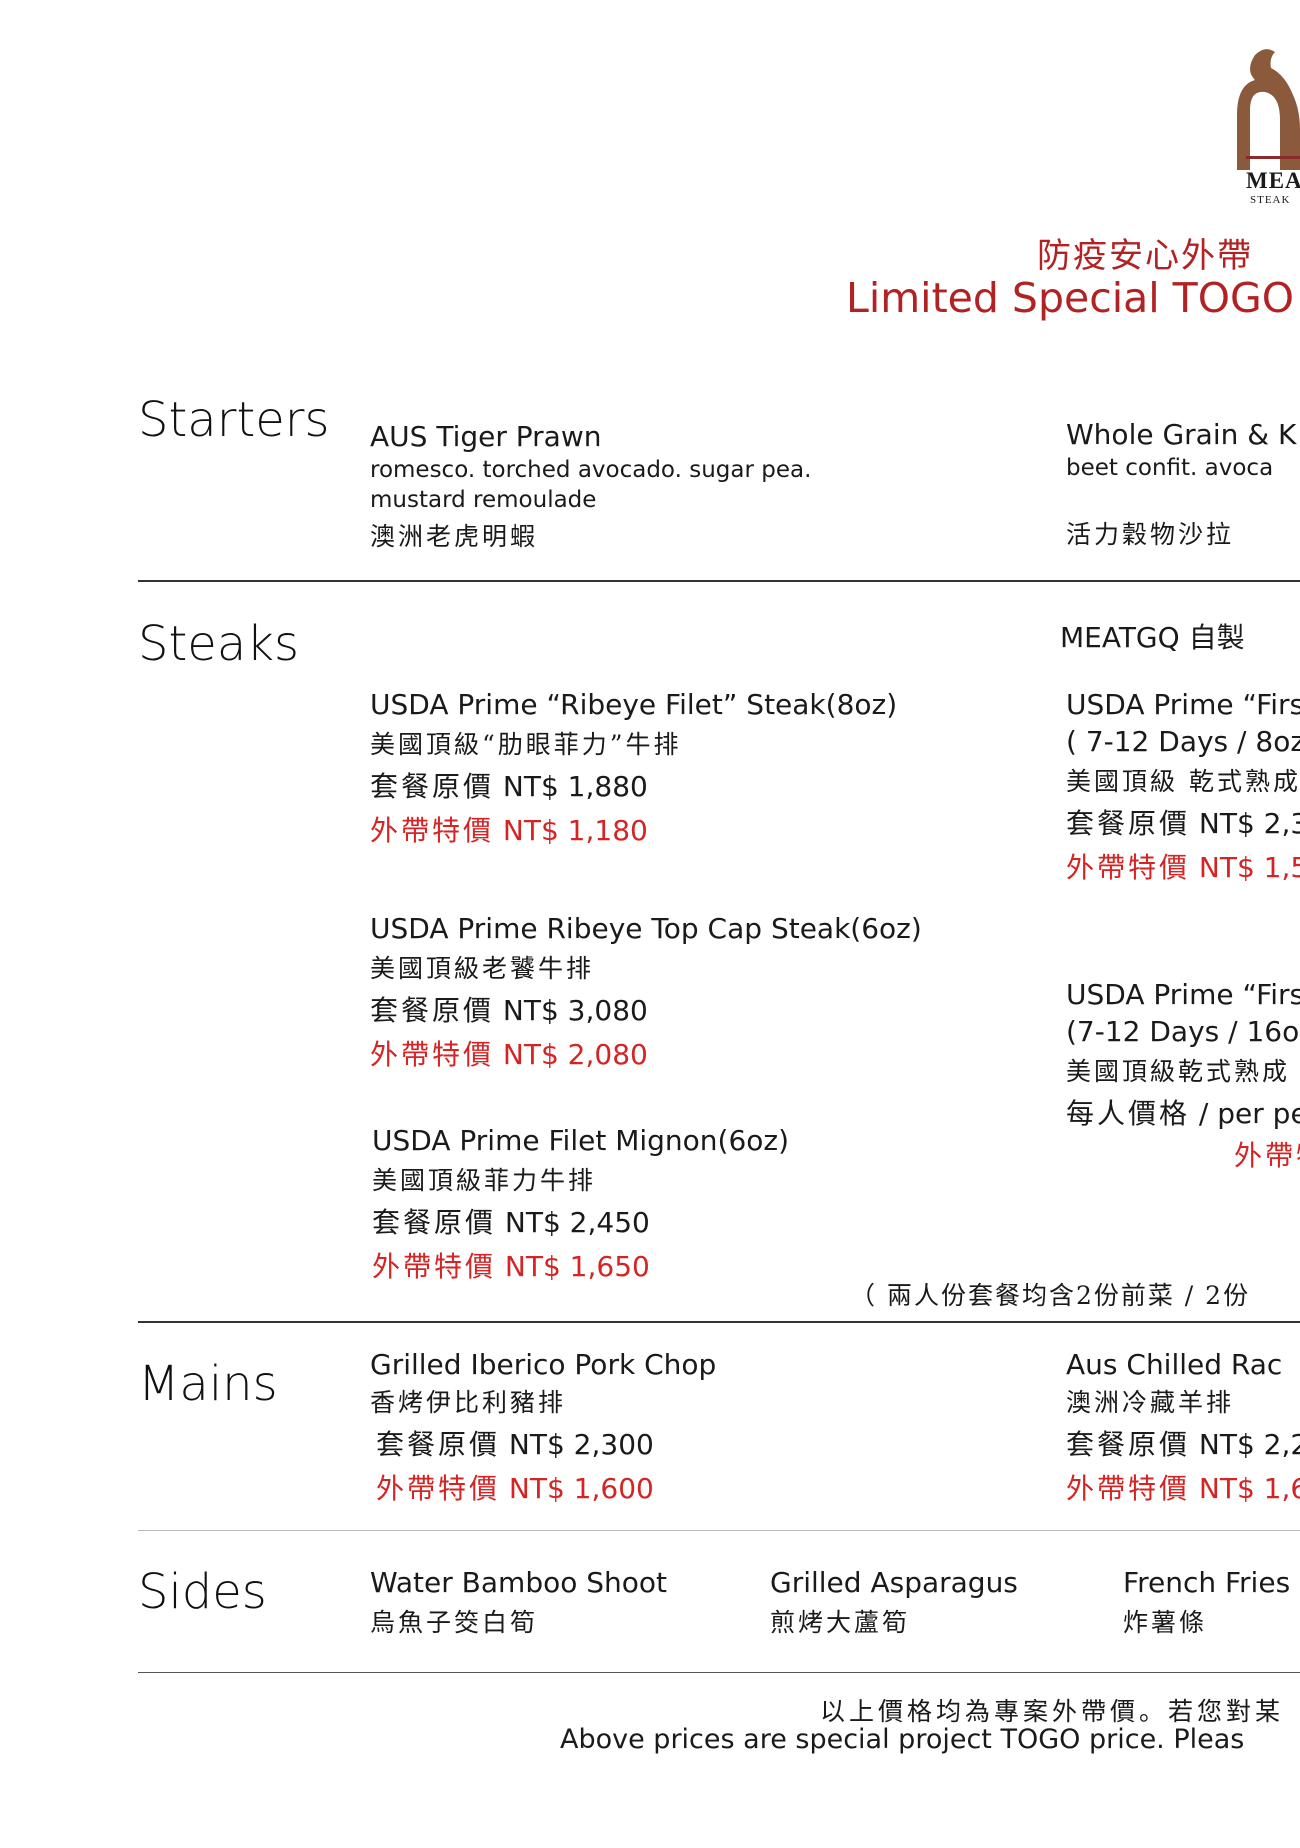 The width and height of the screenshot is (1300, 1848). I want to click on item-name-zh: 美國頂級“肋眼菲力”牛排, so click(526, 744).